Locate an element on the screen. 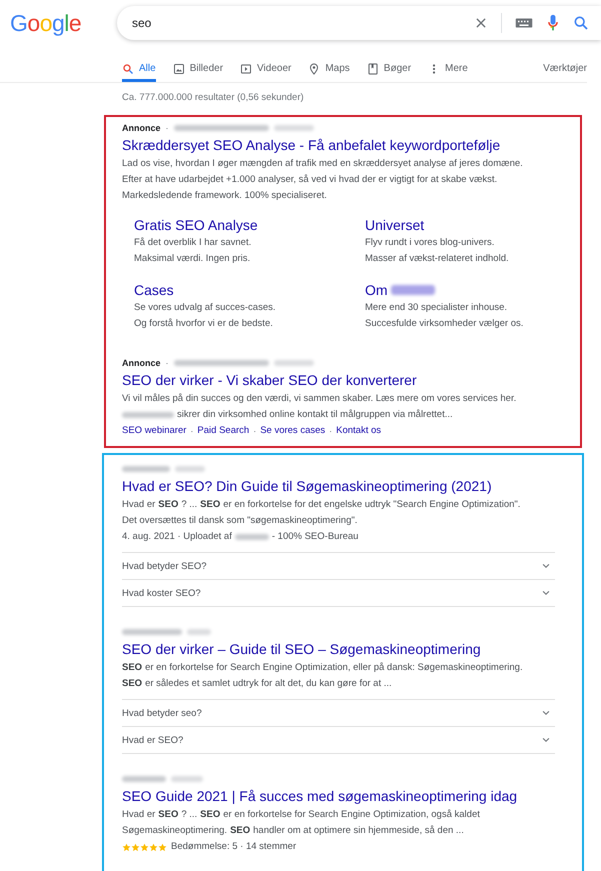  result-snippet: SEO er en forkortelse for Search Engine Optimization, eller på dansk: Søgemaskineoptimering. is located at coordinates (323, 668).